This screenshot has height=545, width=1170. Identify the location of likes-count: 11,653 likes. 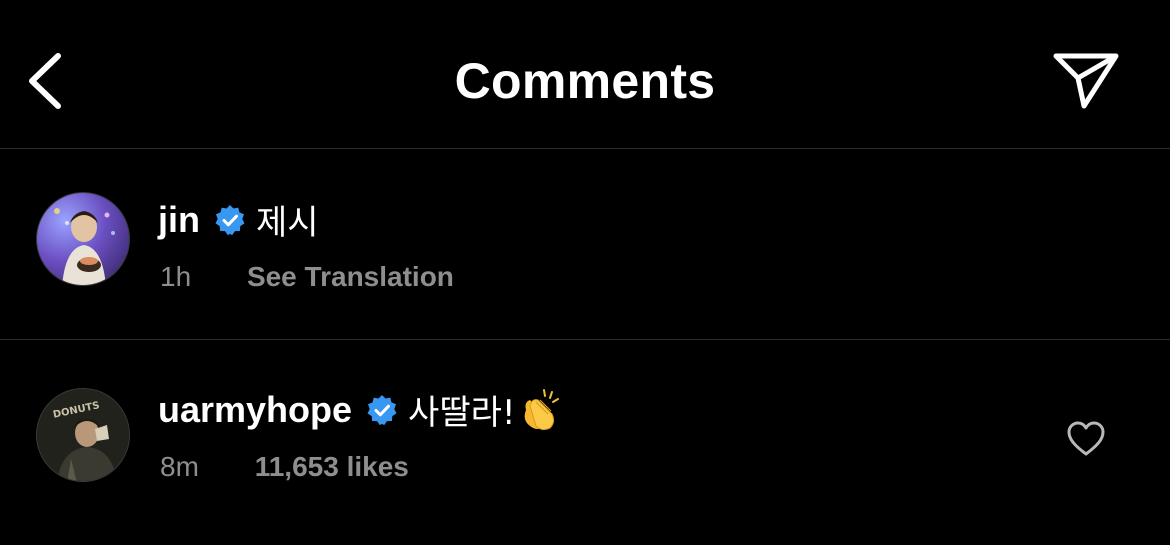
(332, 467).